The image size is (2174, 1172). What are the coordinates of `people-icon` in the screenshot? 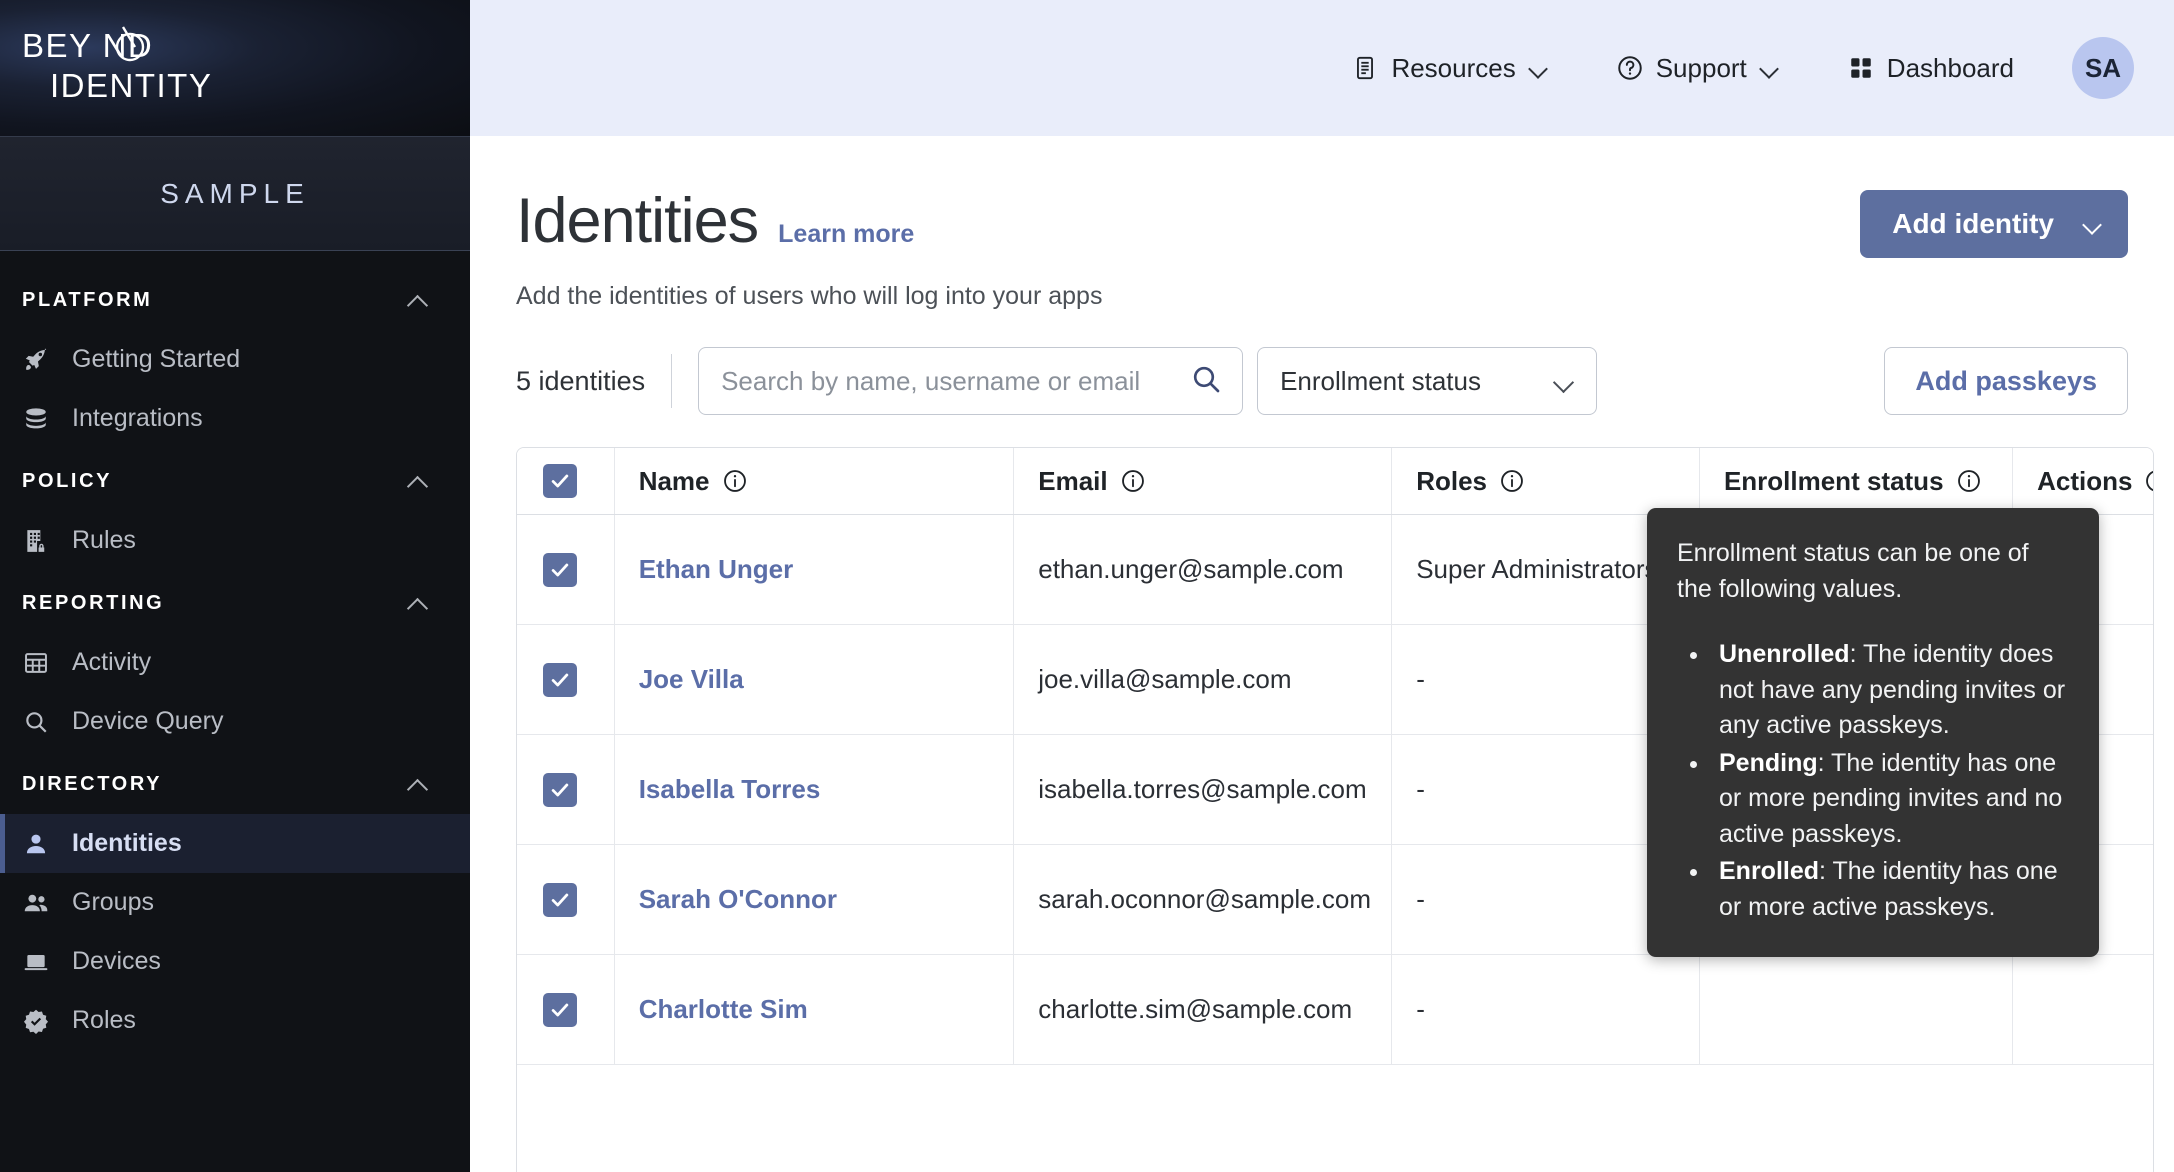 It's located at (36, 903).